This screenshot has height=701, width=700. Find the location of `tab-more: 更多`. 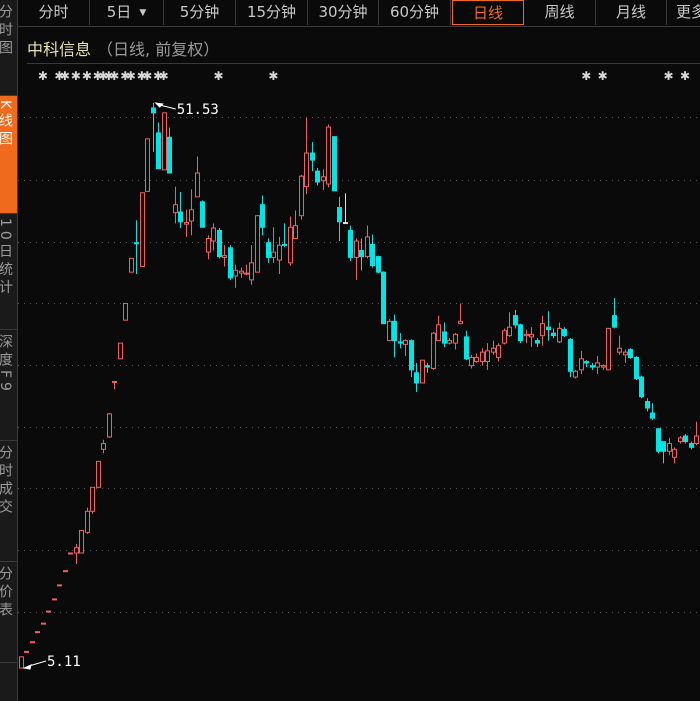

tab-more: 更多 is located at coordinates (683, 12).